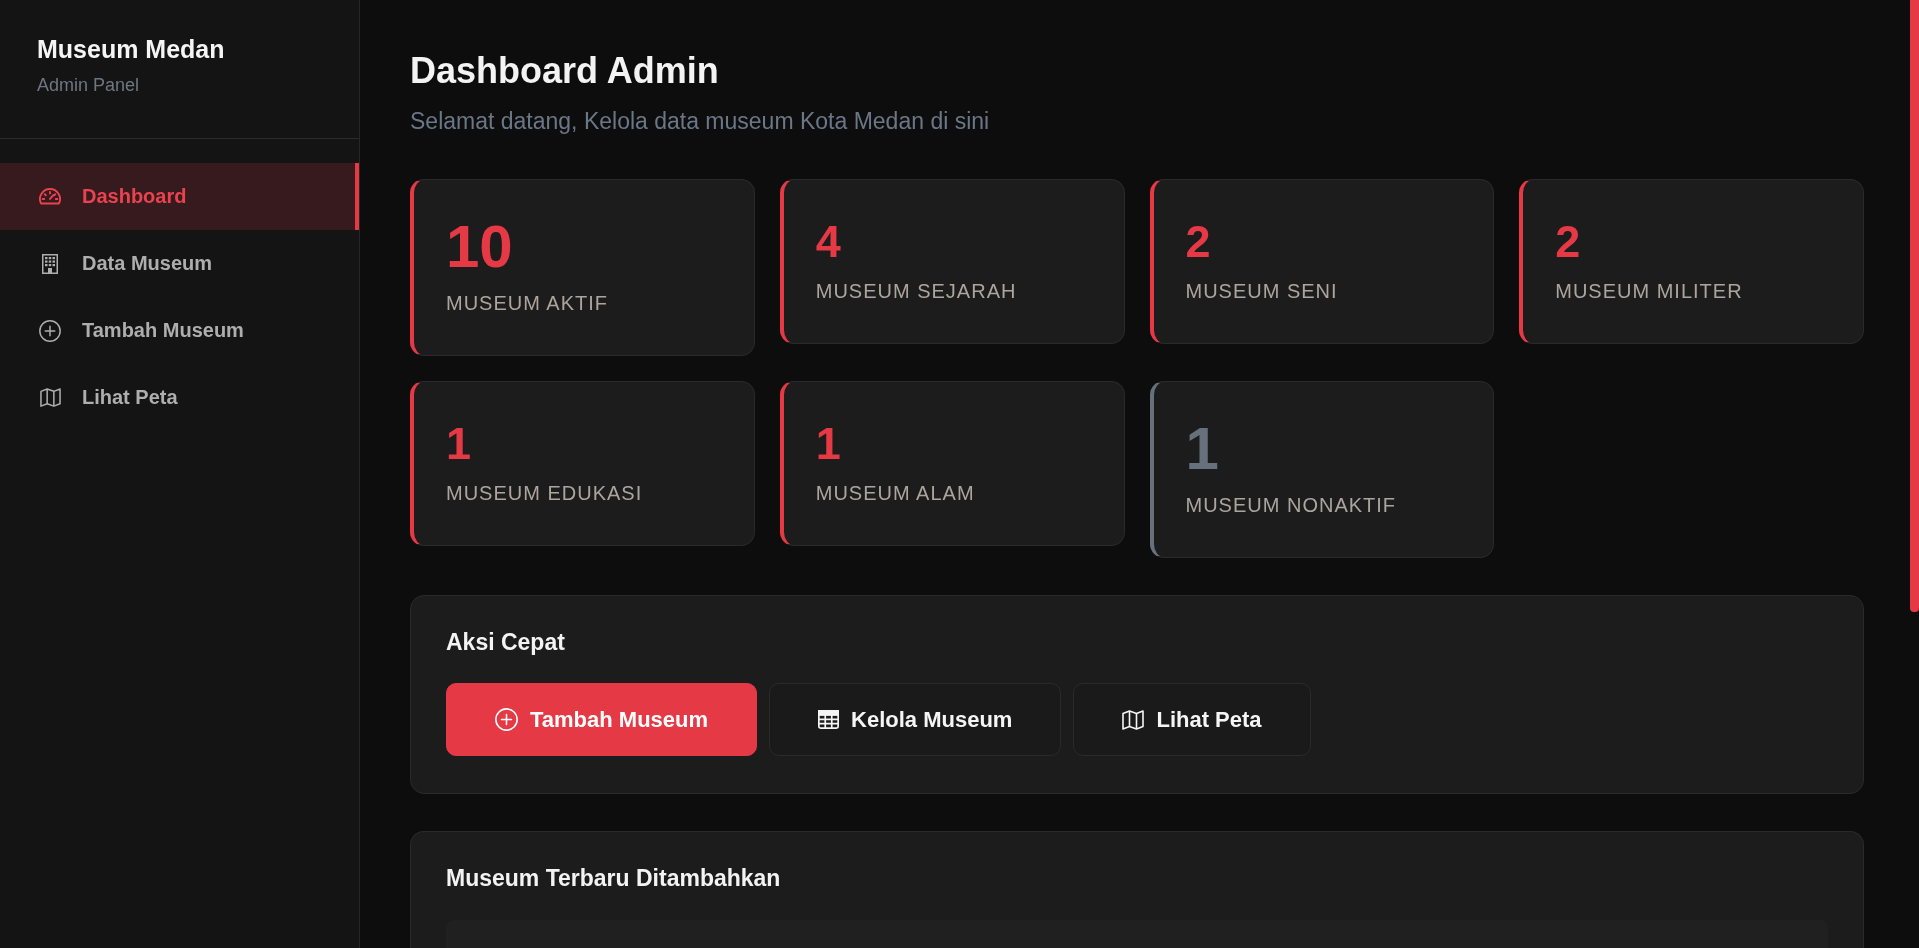 The width and height of the screenshot is (1919, 948). I want to click on stat-label: MUSEUM ALAM, so click(895, 493).